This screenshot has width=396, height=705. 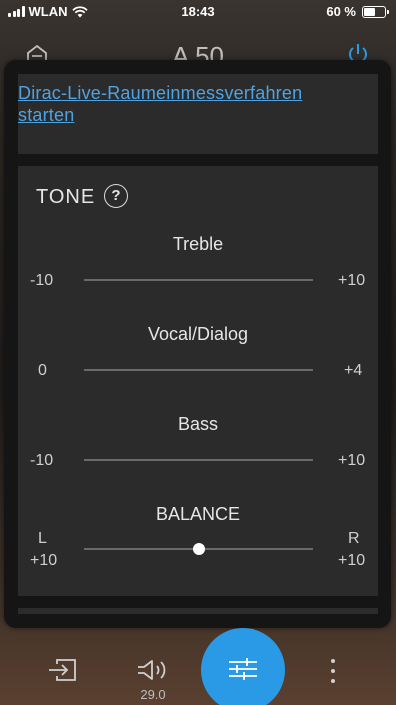 I want to click on status-right: 60 %, so click(x=357, y=11).